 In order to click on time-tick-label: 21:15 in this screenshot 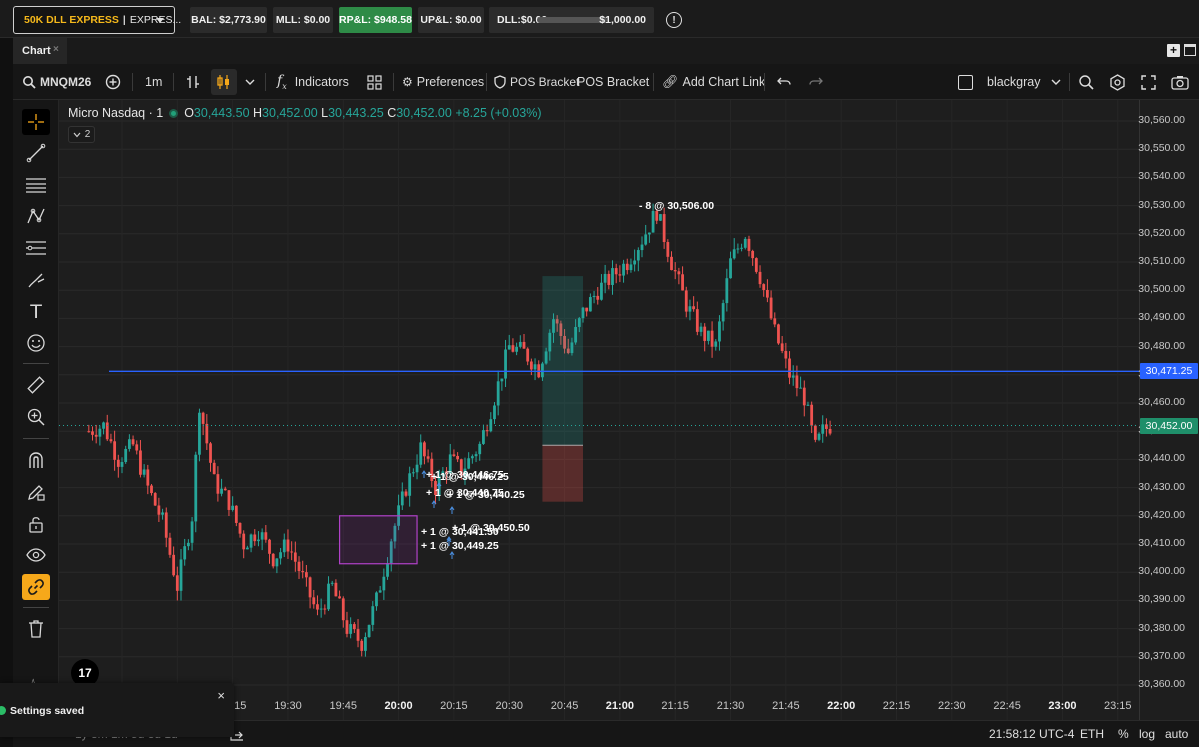, I will do `click(675, 706)`.